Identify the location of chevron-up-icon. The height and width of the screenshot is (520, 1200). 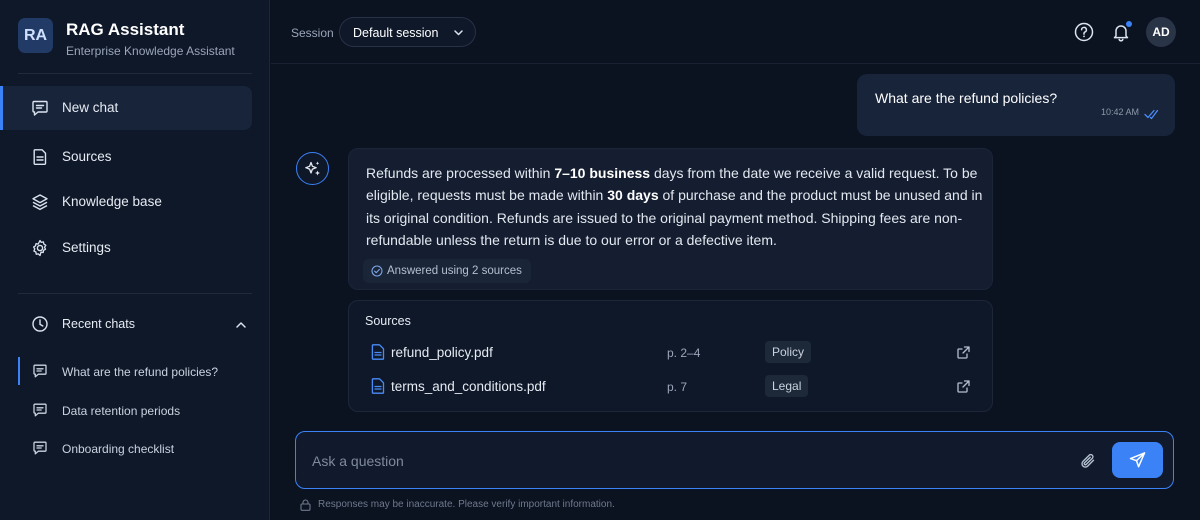
(241, 325).